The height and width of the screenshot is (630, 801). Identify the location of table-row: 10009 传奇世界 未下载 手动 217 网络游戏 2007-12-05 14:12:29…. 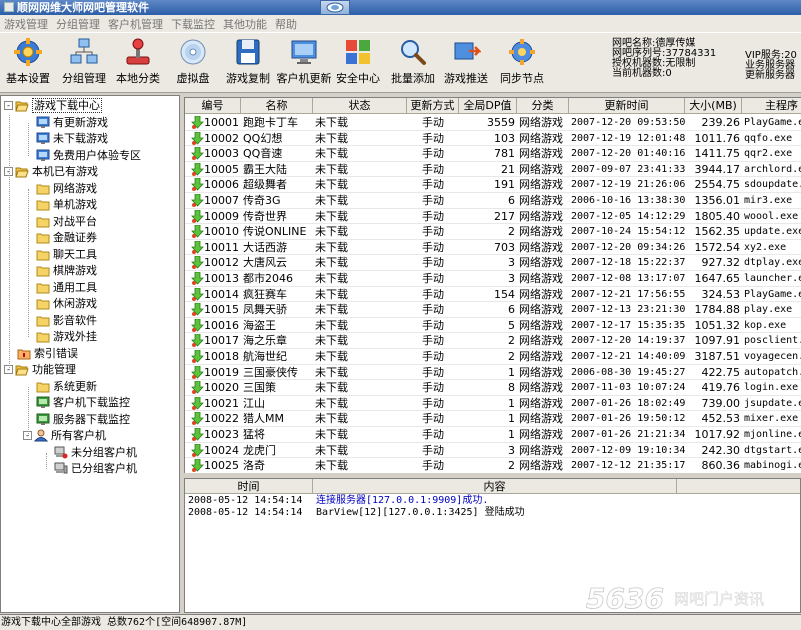
(493, 217).